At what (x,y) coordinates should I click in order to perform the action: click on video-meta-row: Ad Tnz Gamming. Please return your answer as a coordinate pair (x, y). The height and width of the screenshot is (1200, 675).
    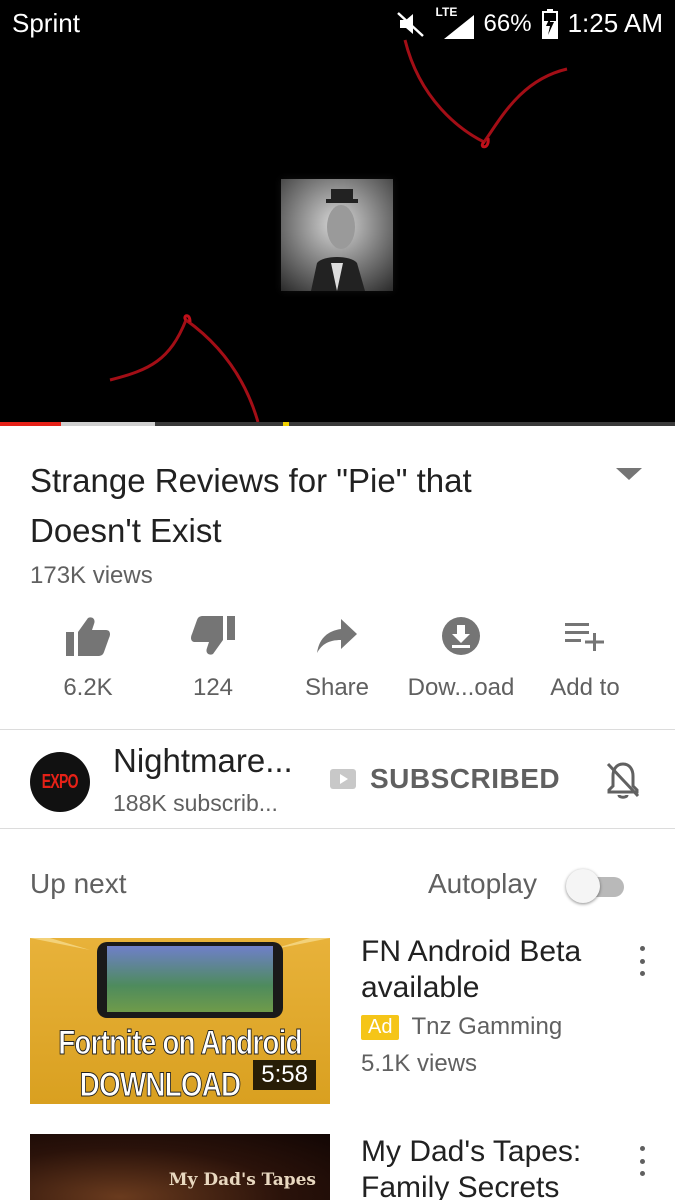
    Looking at the image, I should click on (461, 1027).